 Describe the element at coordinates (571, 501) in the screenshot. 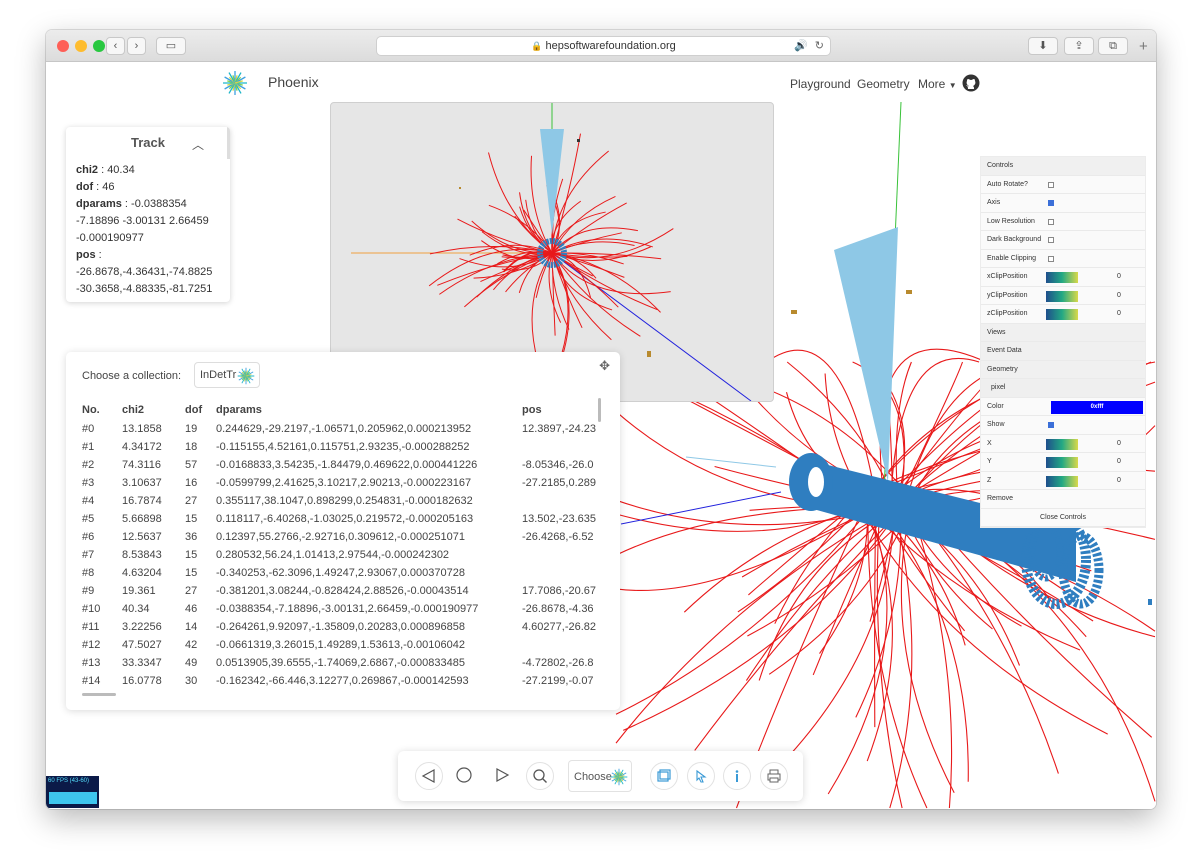

I see `table-cell` at that location.